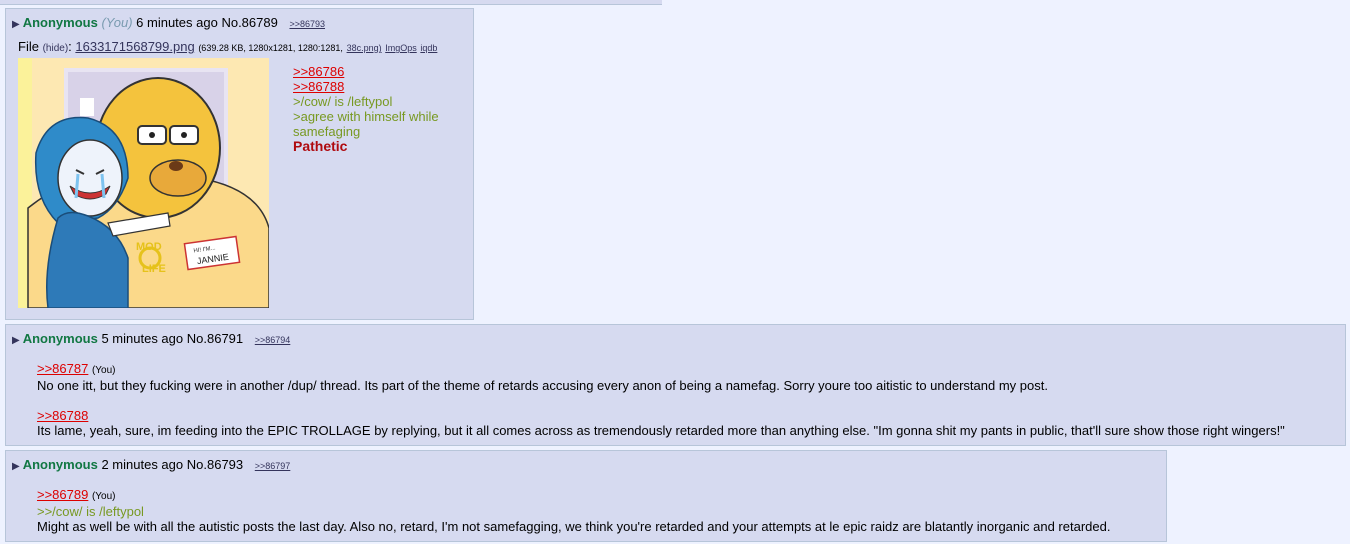  What do you see at coordinates (56, 48) in the screenshot?
I see `hide-file-link: (hide)` at bounding box center [56, 48].